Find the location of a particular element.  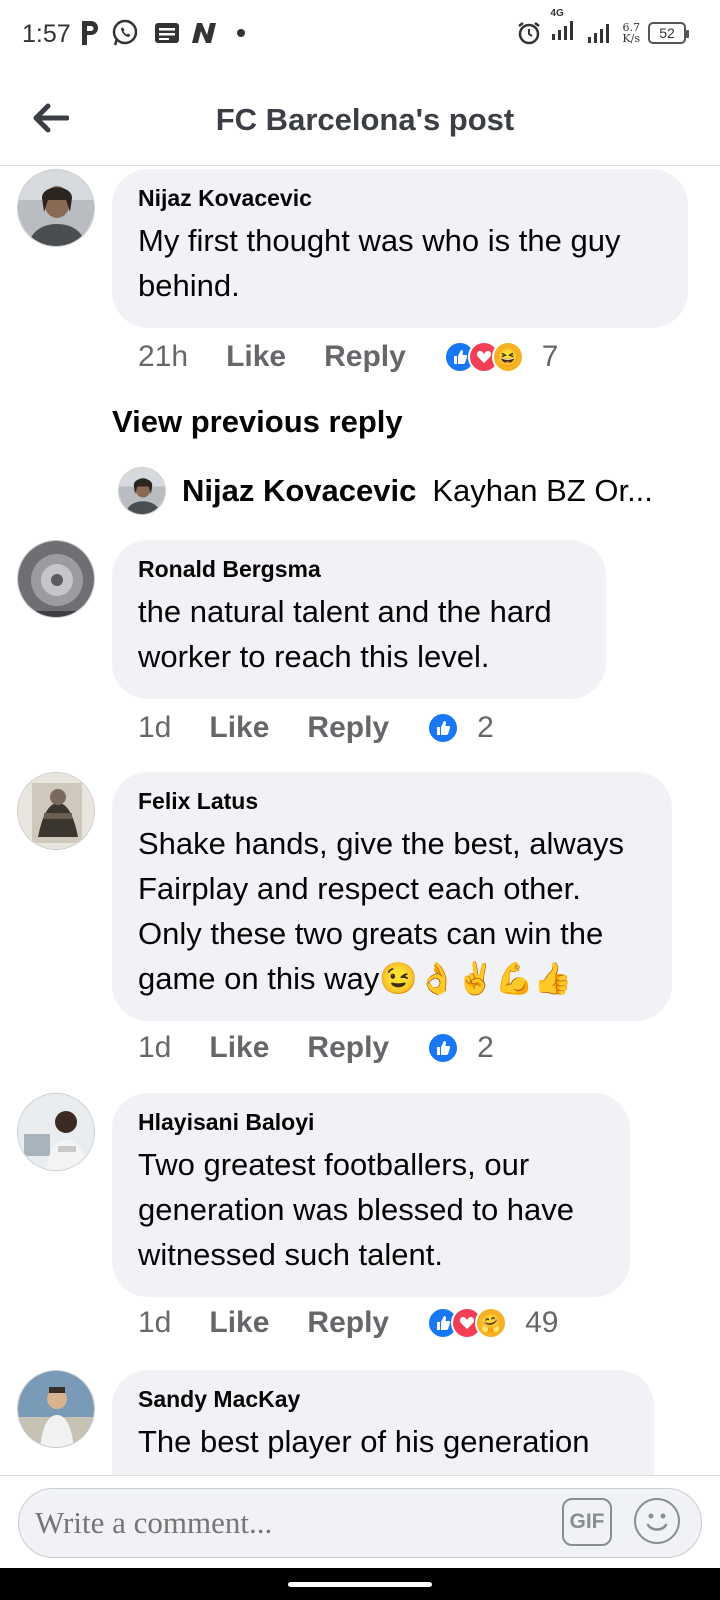

comment-author: Felix Latus is located at coordinates (392, 801).